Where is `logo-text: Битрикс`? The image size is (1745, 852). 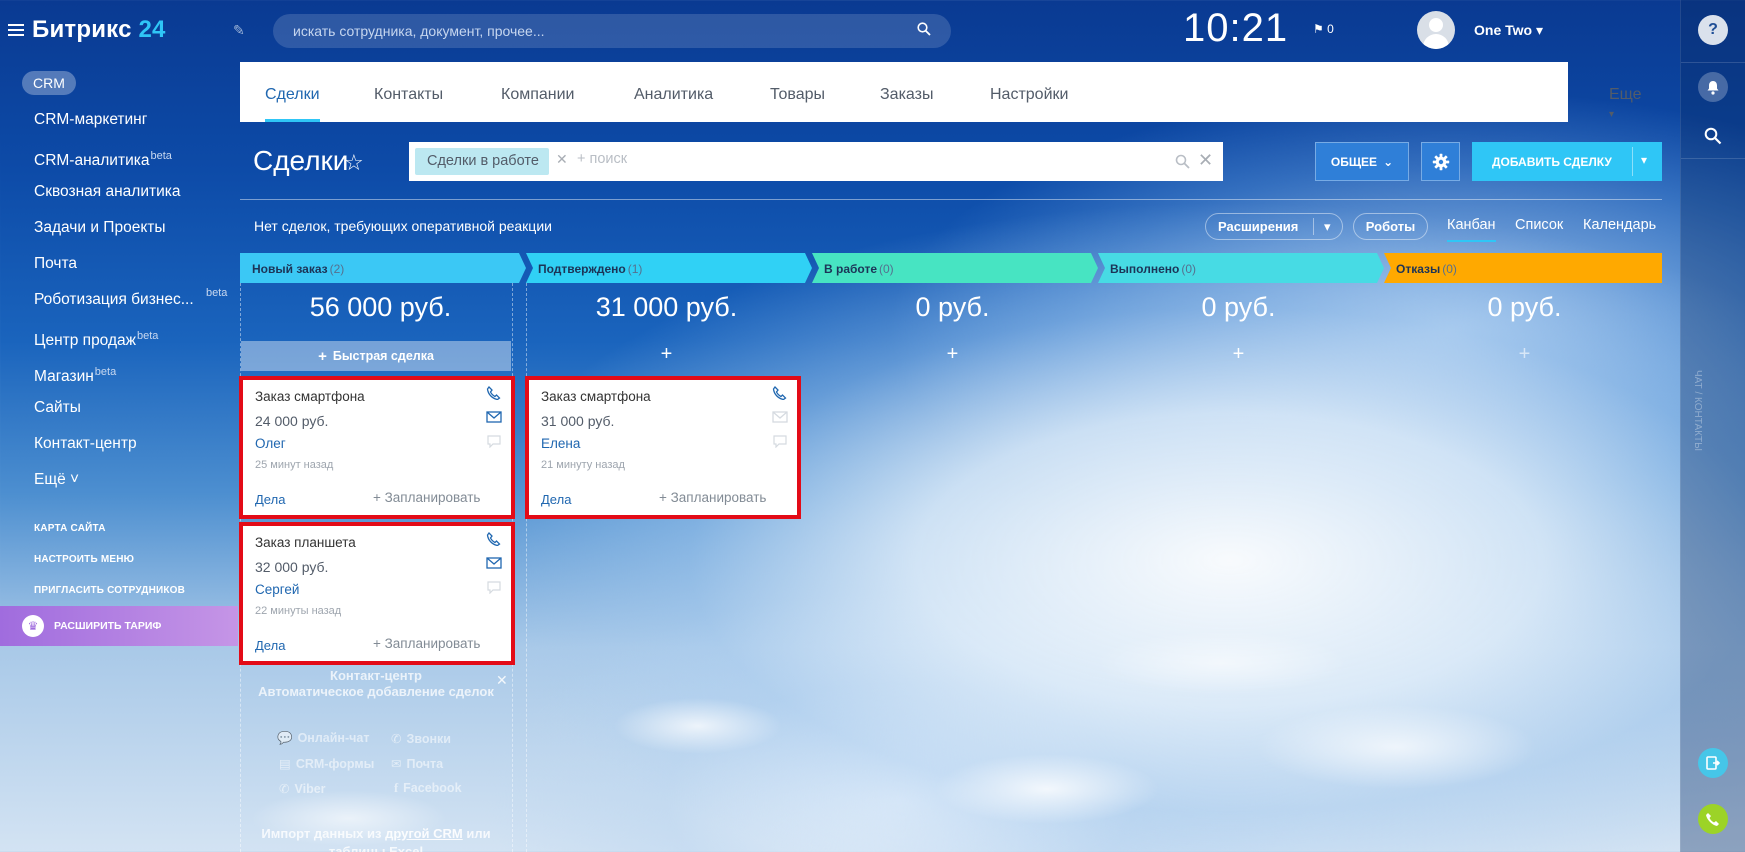
logo-text: Битрикс is located at coordinates (82, 29).